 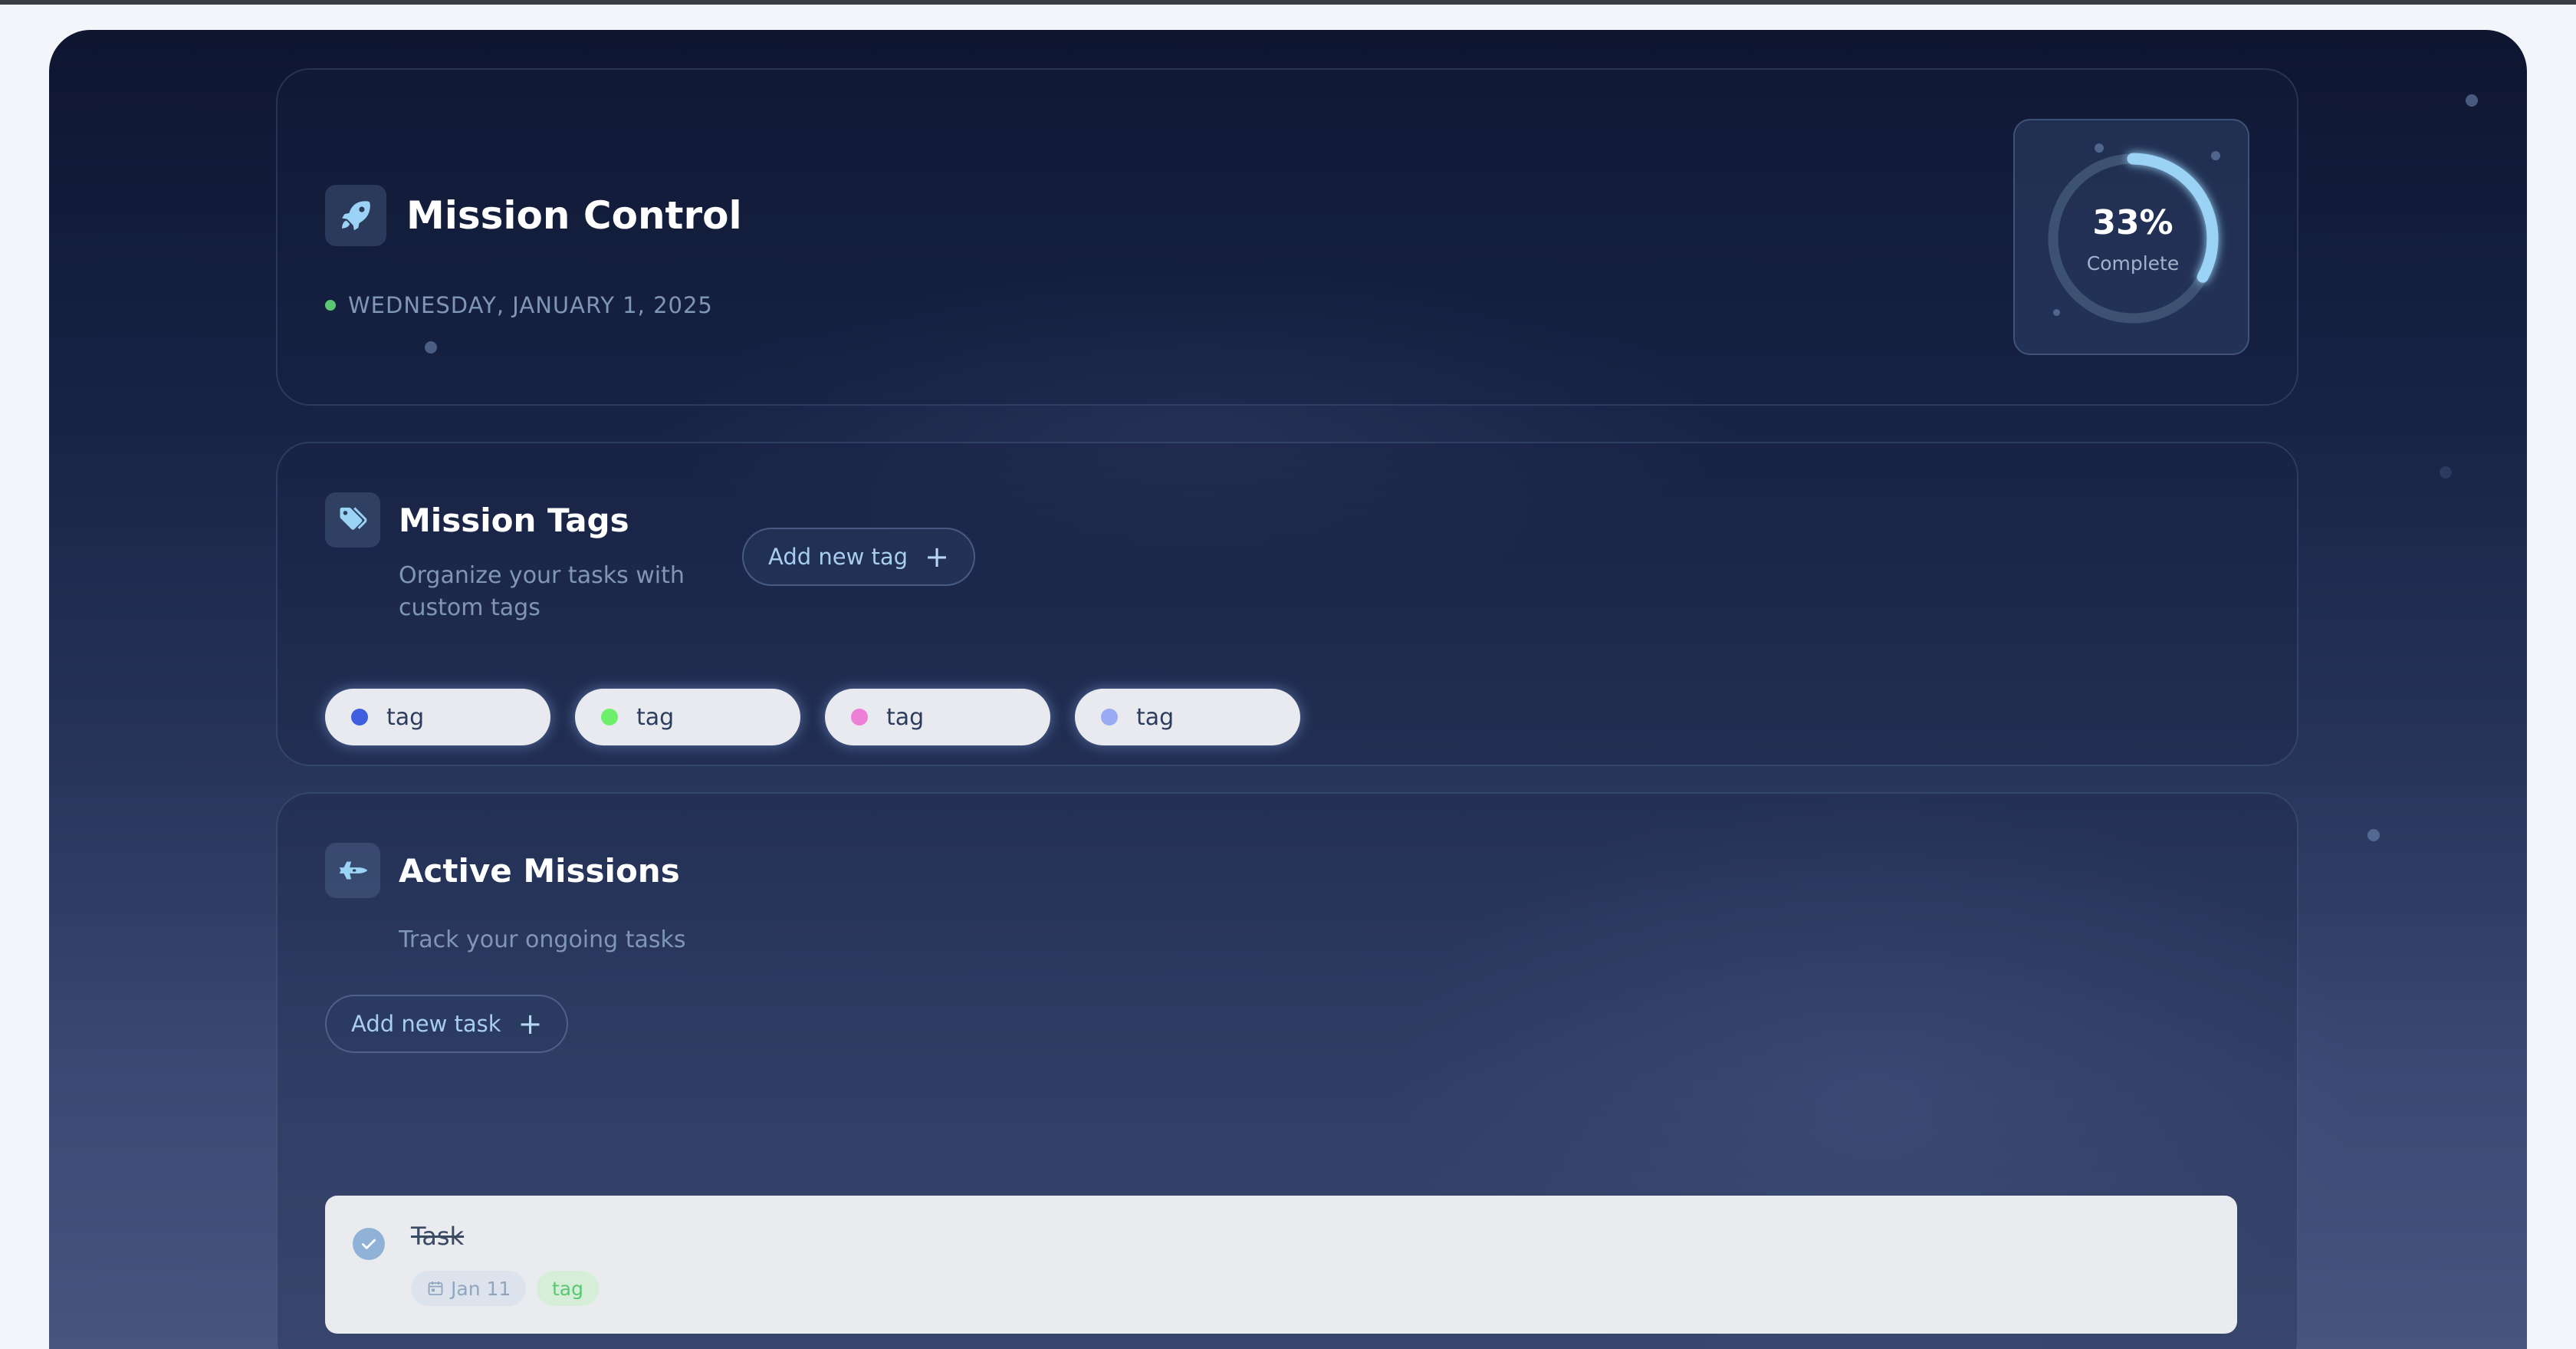 I want to click on subtitle-line: custom tags, so click(x=470, y=607).